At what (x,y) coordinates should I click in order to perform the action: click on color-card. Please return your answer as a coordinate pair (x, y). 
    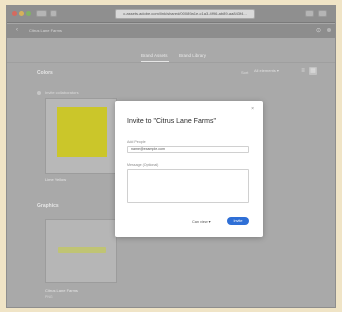
    Looking at the image, I should click on (81, 136).